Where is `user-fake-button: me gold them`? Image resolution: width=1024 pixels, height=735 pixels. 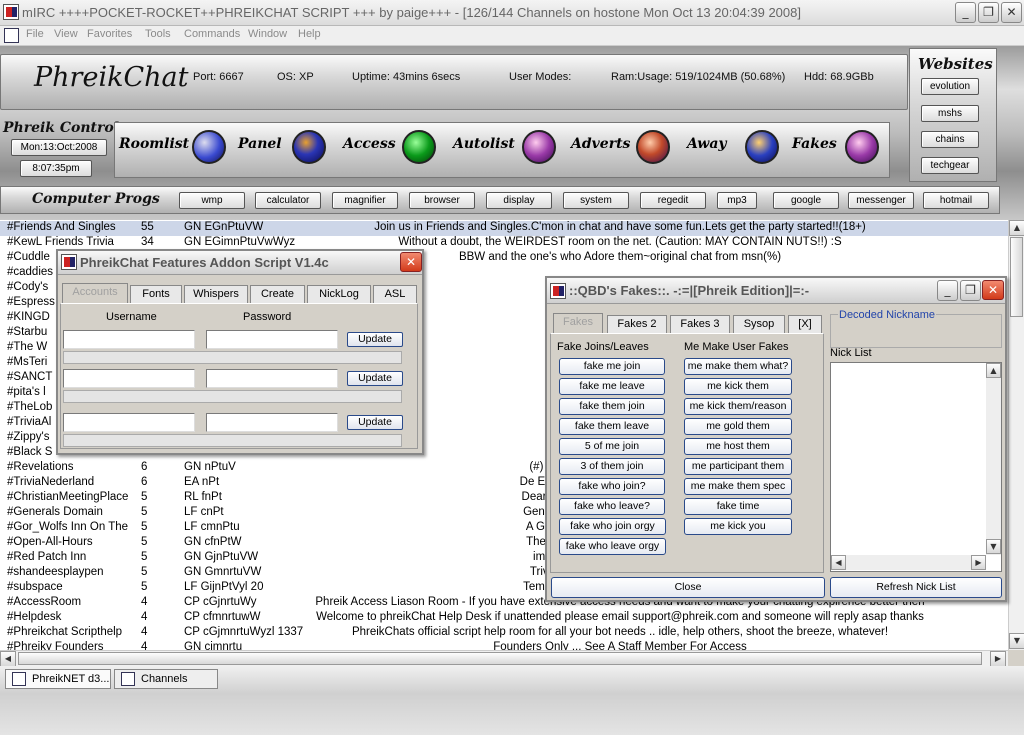
user-fake-button: me gold them is located at coordinates (738, 426).